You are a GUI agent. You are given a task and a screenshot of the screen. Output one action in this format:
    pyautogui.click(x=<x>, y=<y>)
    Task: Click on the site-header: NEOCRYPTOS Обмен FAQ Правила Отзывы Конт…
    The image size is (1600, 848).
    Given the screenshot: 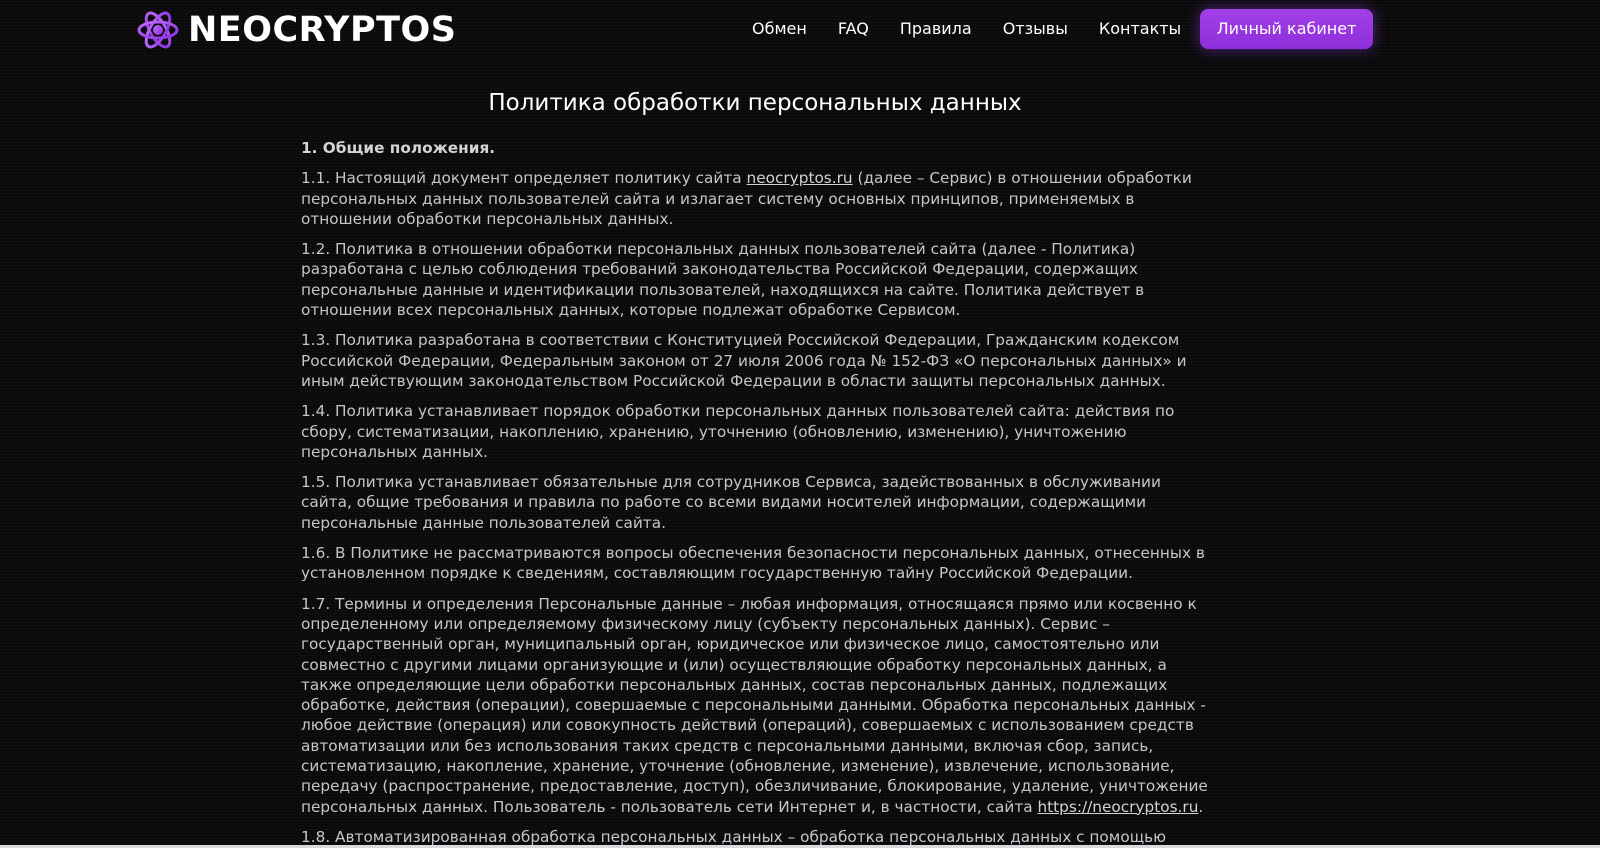 What is the action you would take?
    pyautogui.click(x=800, y=30)
    